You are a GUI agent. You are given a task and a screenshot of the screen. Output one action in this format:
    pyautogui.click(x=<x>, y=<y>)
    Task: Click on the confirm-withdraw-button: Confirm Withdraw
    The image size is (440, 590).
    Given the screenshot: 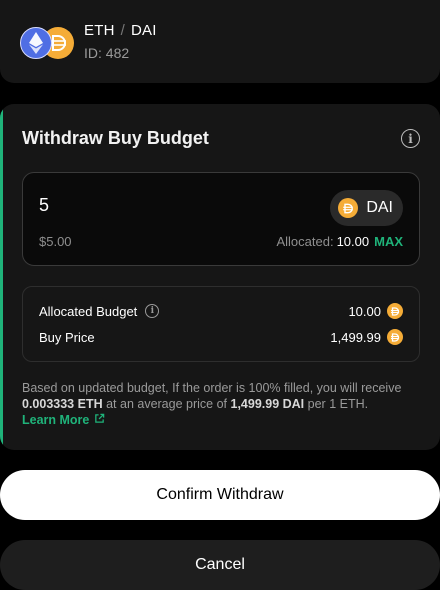 What is the action you would take?
    pyautogui.click(x=220, y=495)
    